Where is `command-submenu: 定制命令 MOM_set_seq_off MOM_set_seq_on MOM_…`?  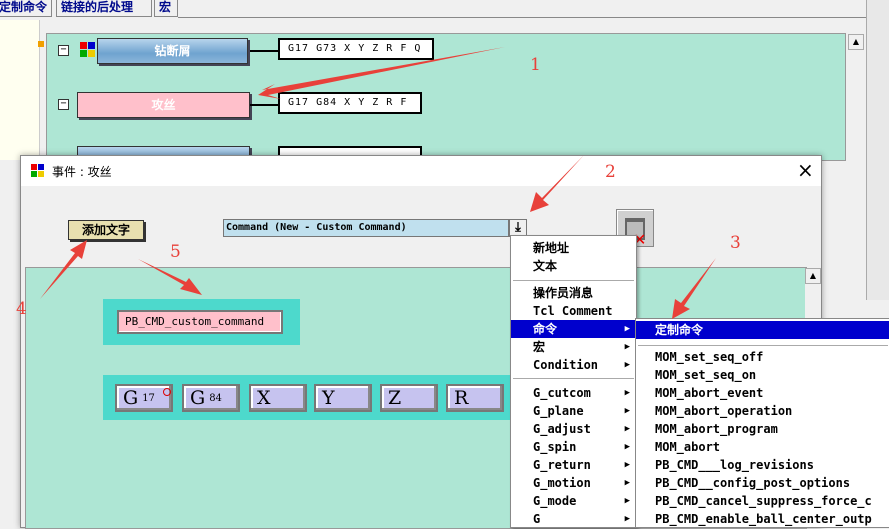 command-submenu: 定制命令 MOM_set_seq_off MOM_set_seq_on MOM_… is located at coordinates (762, 423).